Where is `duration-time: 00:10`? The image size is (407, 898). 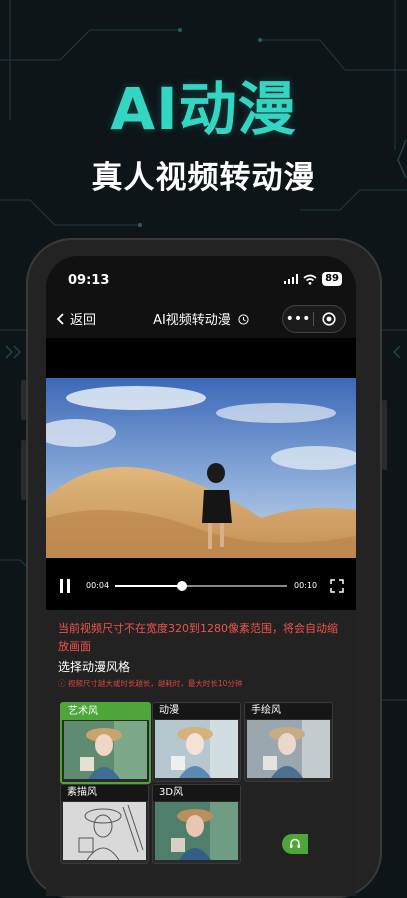
duration-time: 00:10 is located at coordinates (306, 585).